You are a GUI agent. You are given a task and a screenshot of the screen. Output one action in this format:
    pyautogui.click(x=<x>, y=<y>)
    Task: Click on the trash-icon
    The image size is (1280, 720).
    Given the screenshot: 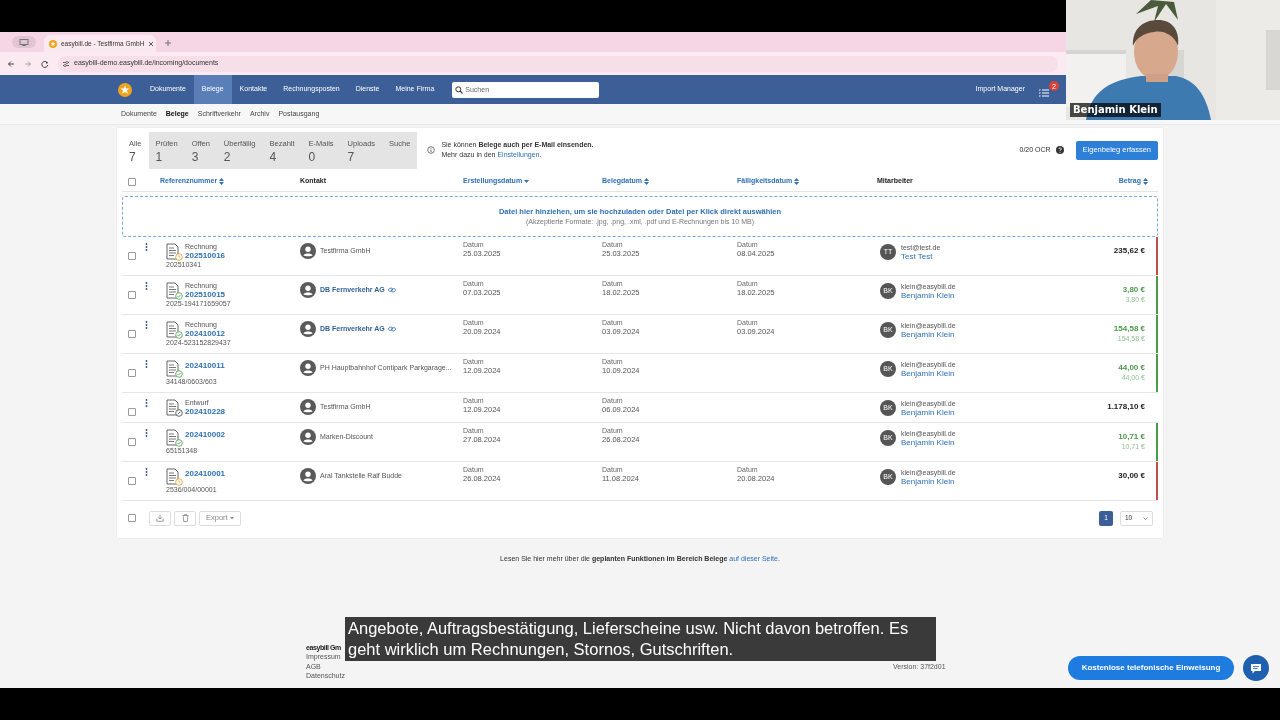 What is the action you would take?
    pyautogui.click(x=185, y=518)
    